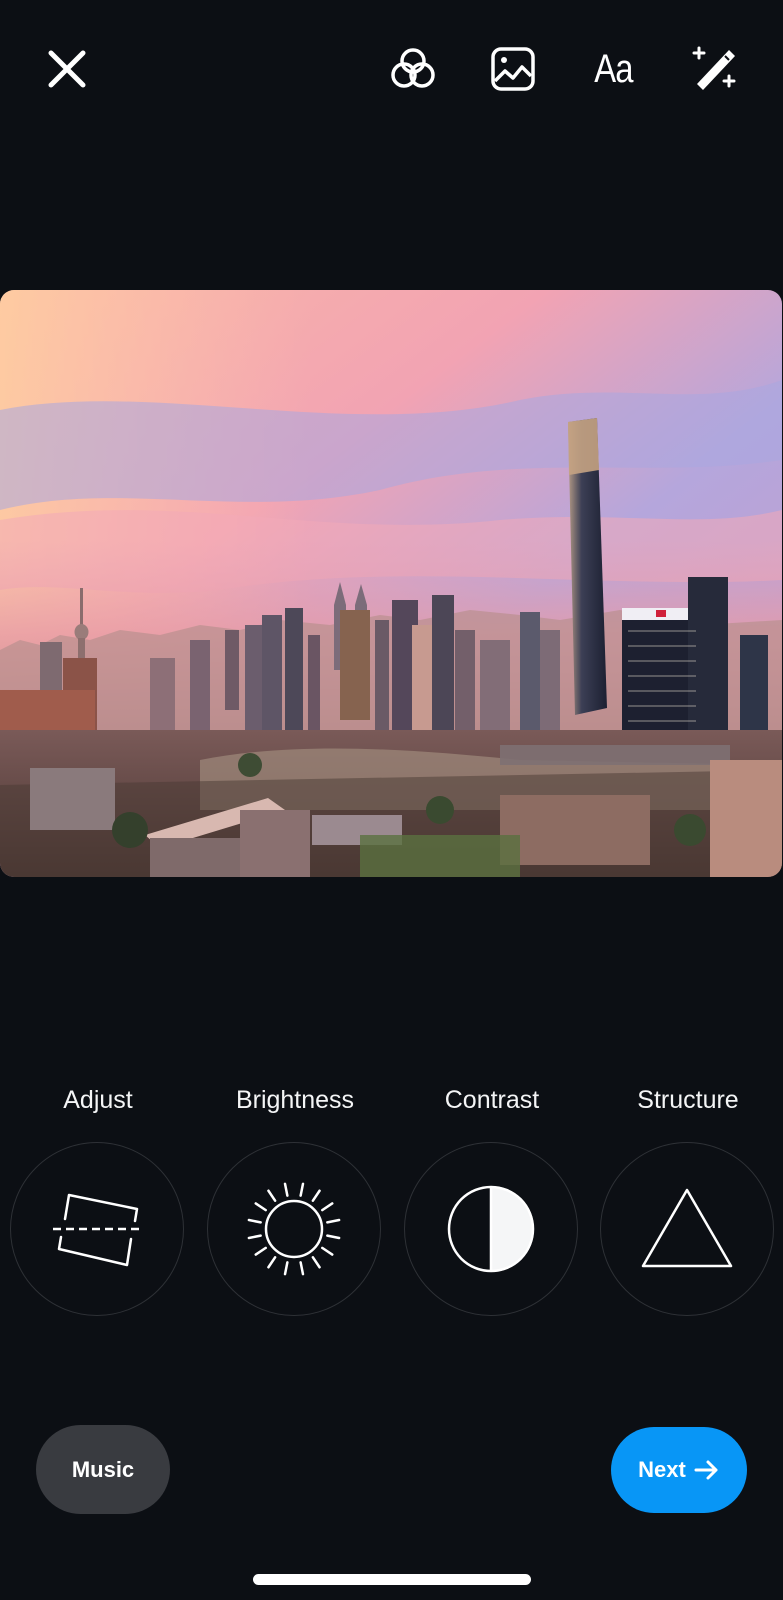 The image size is (783, 1600). What do you see at coordinates (98, 1100) in the screenshot?
I see `tool-label: Adjust` at bounding box center [98, 1100].